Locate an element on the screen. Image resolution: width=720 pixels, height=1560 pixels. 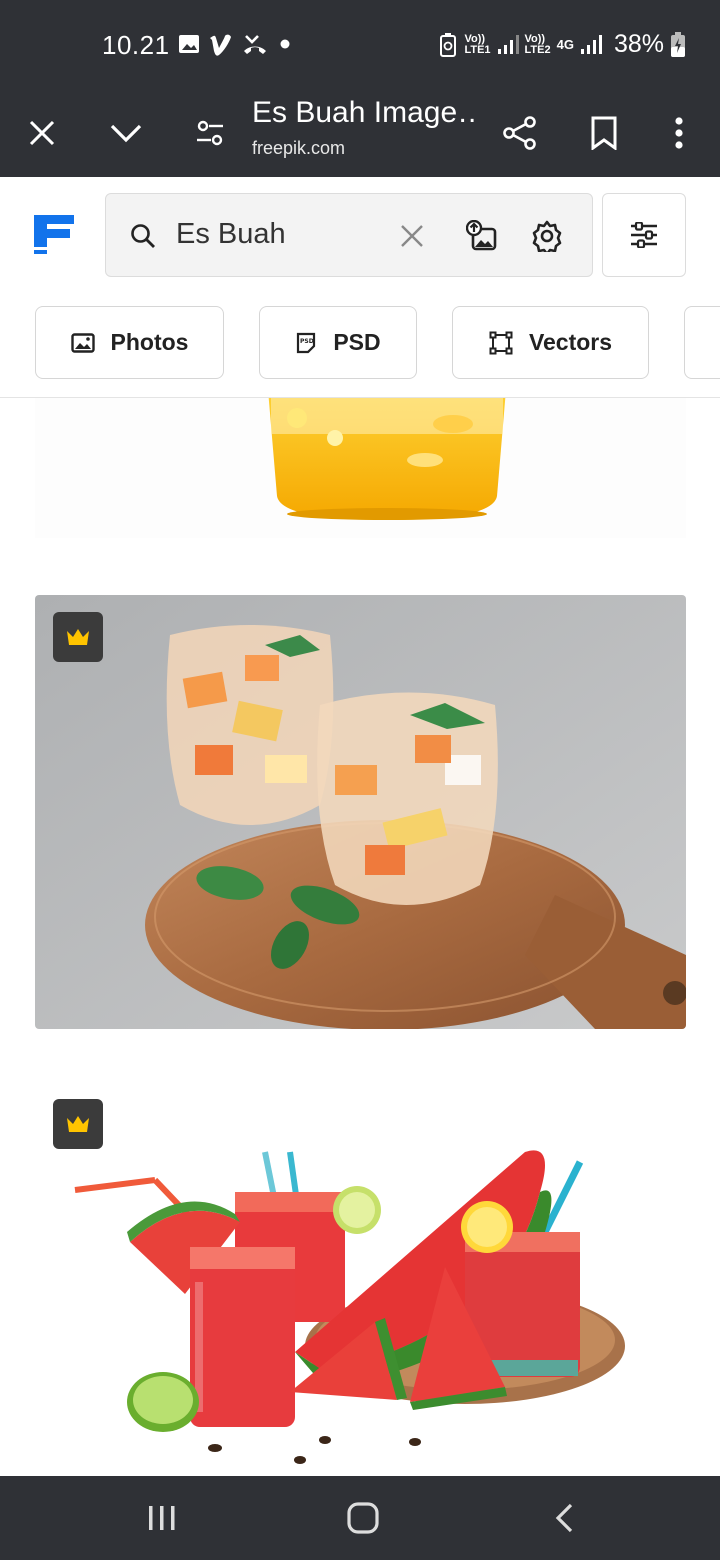
recents-icon is located at coordinates (162, 1518).